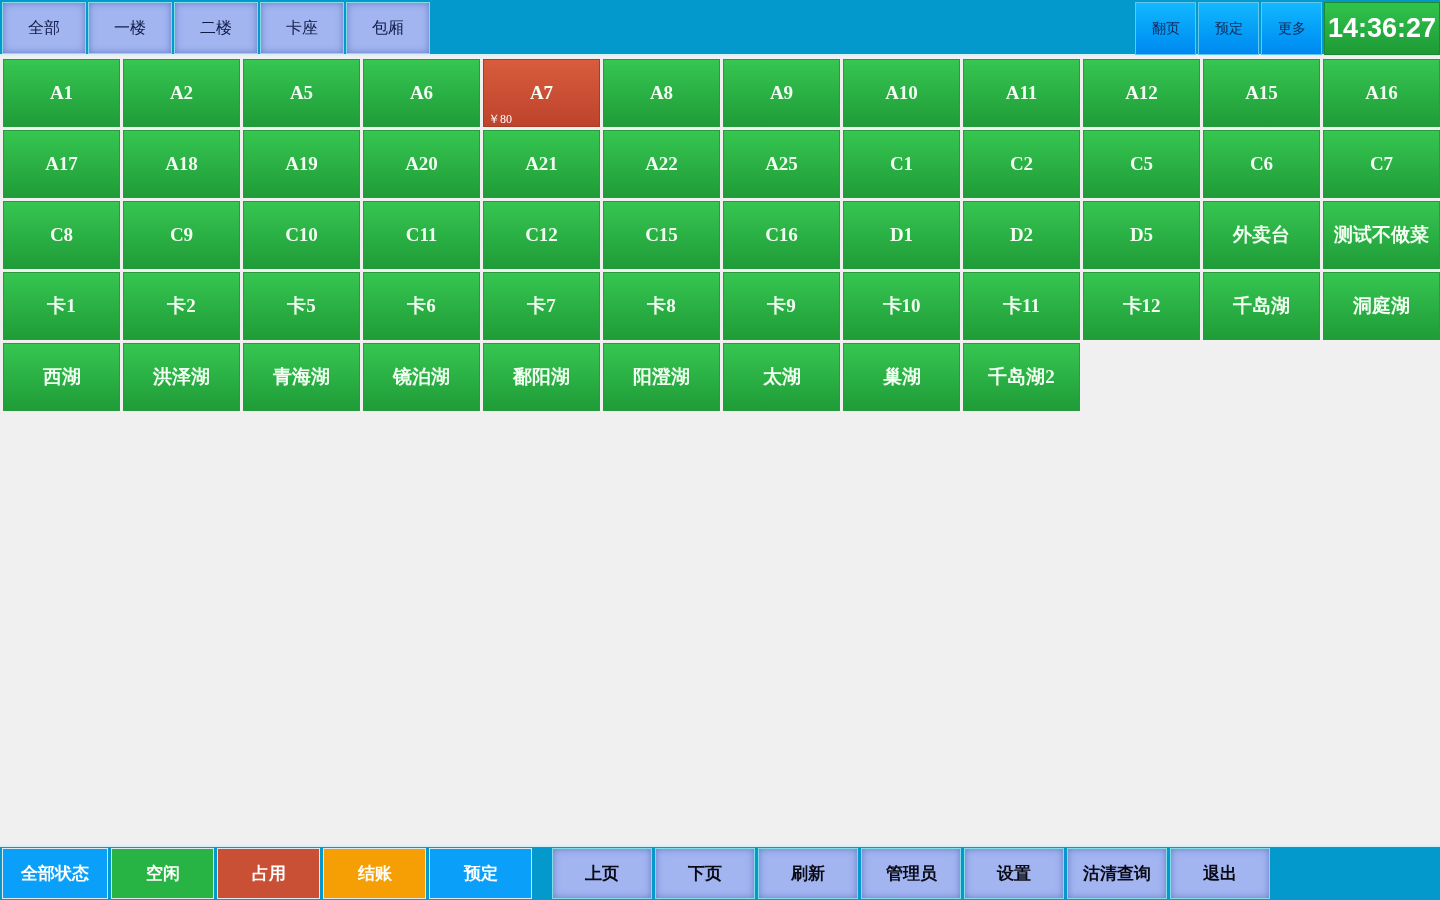 This screenshot has width=1440, height=900. I want to click on table-button: C8, so click(61, 235).